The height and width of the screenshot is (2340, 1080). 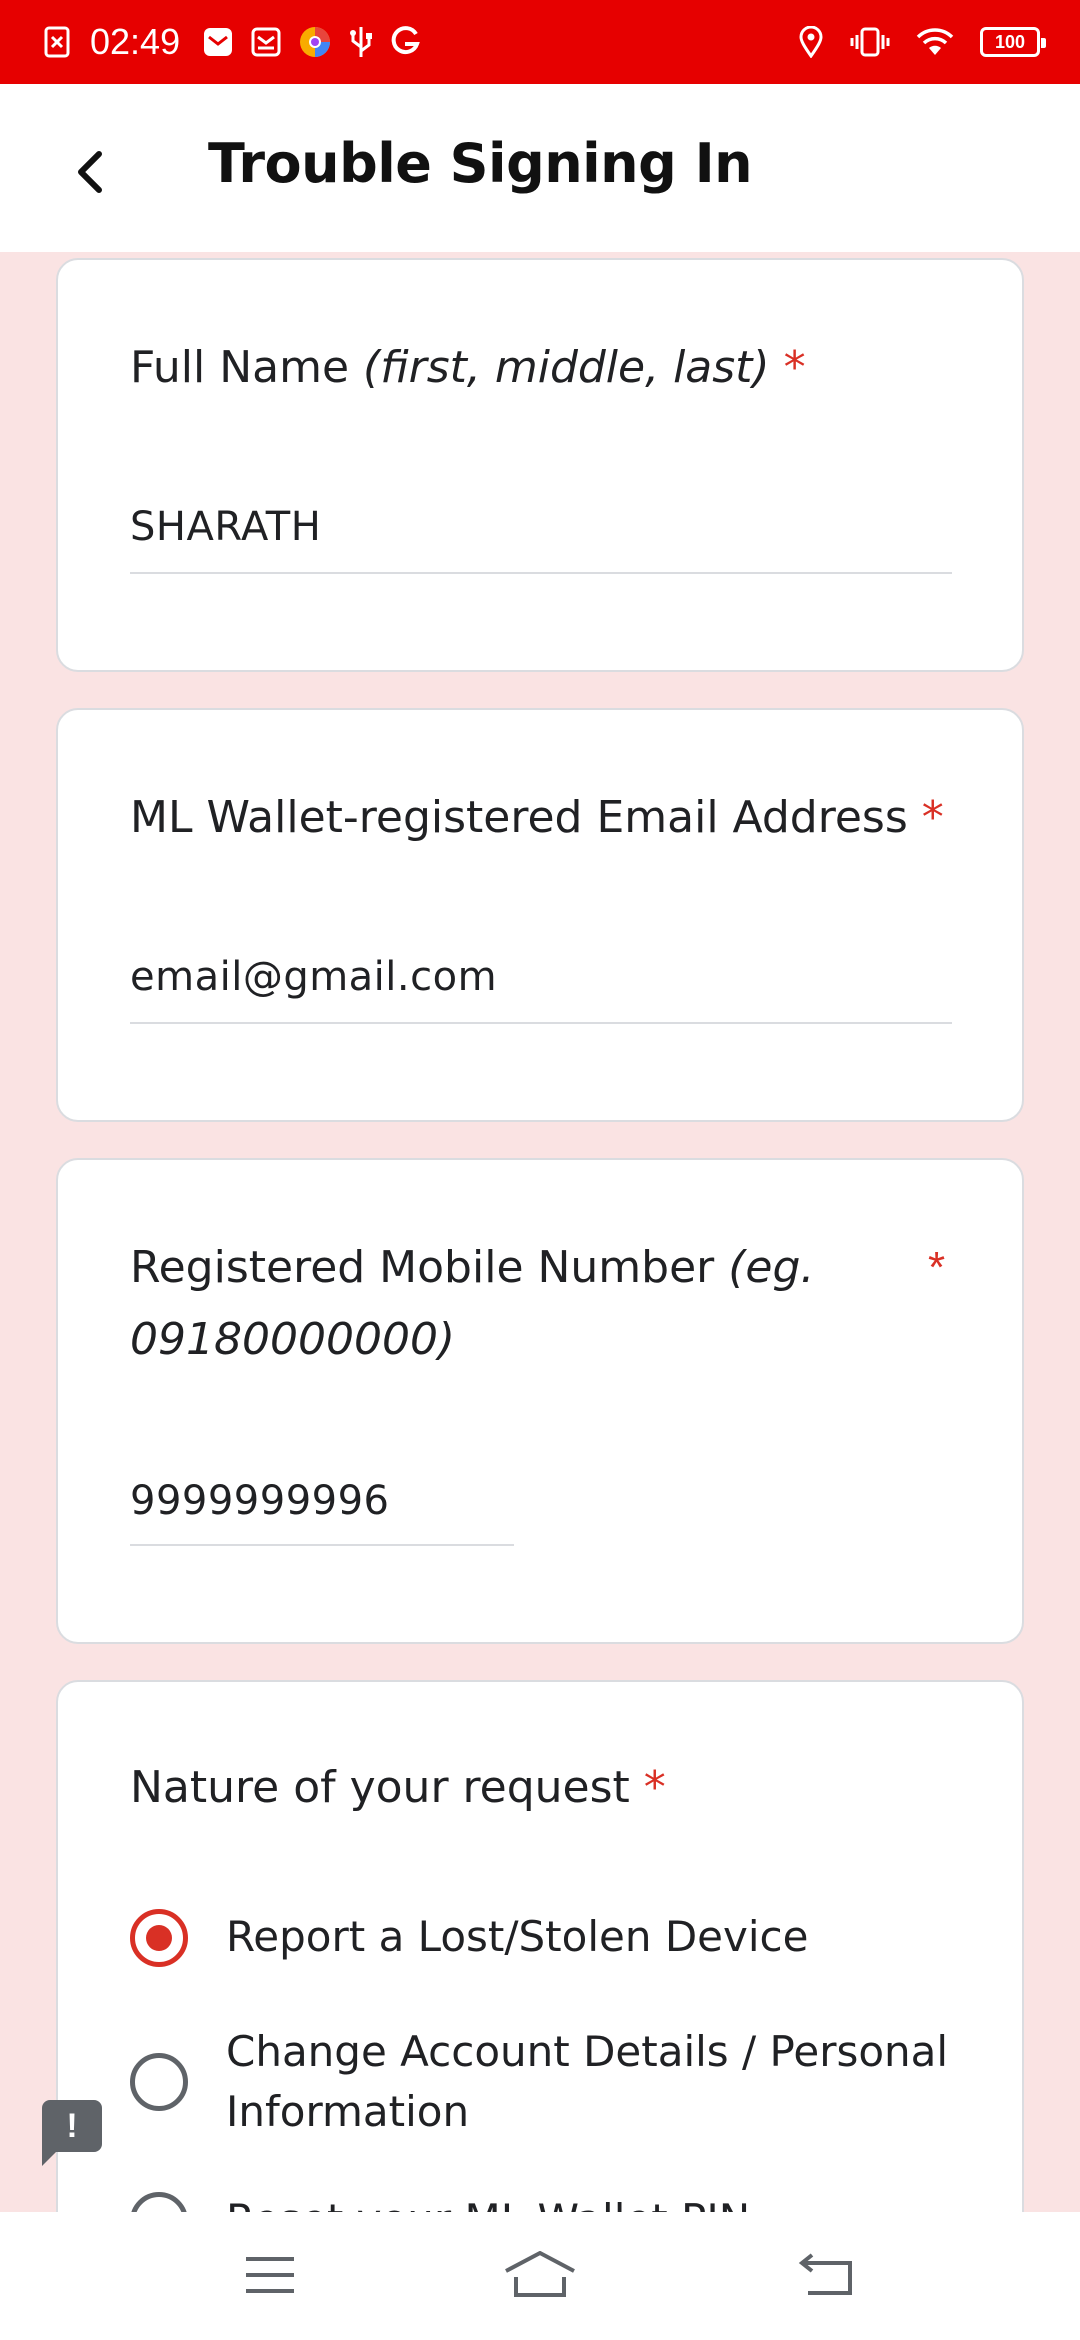 What do you see at coordinates (313, 977) in the screenshot?
I see `email-input: email@gmail.com` at bounding box center [313, 977].